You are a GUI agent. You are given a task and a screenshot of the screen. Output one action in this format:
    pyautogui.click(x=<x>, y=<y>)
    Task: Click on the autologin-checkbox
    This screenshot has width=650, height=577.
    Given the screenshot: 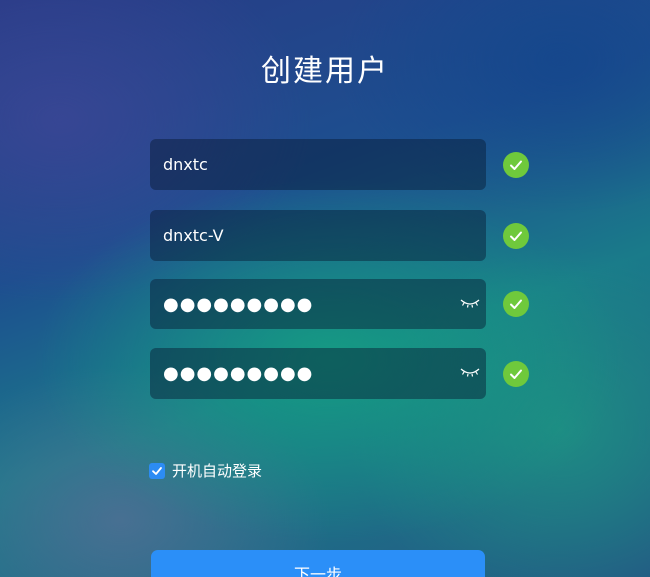 What is the action you would take?
    pyautogui.click(x=157, y=470)
    